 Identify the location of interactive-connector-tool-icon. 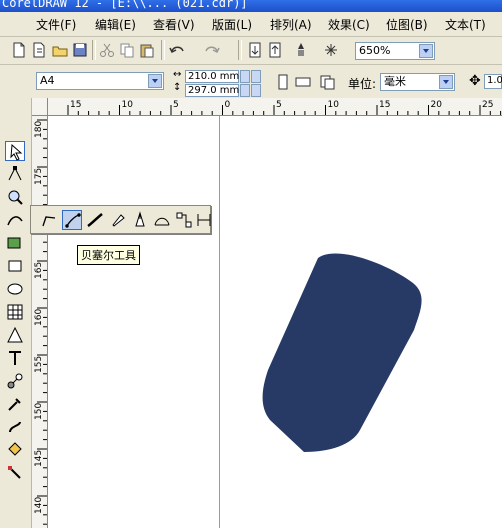
(184, 220).